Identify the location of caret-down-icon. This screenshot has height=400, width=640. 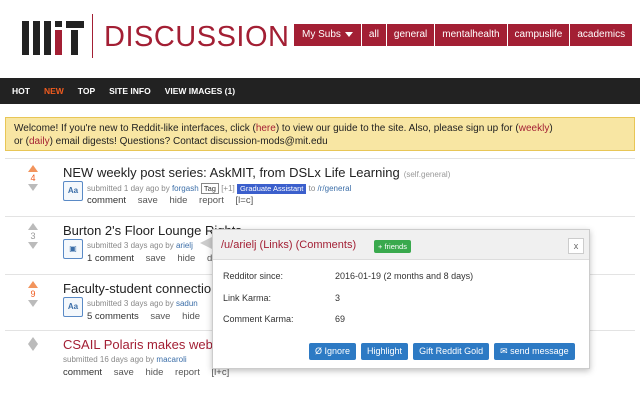
(348, 34).